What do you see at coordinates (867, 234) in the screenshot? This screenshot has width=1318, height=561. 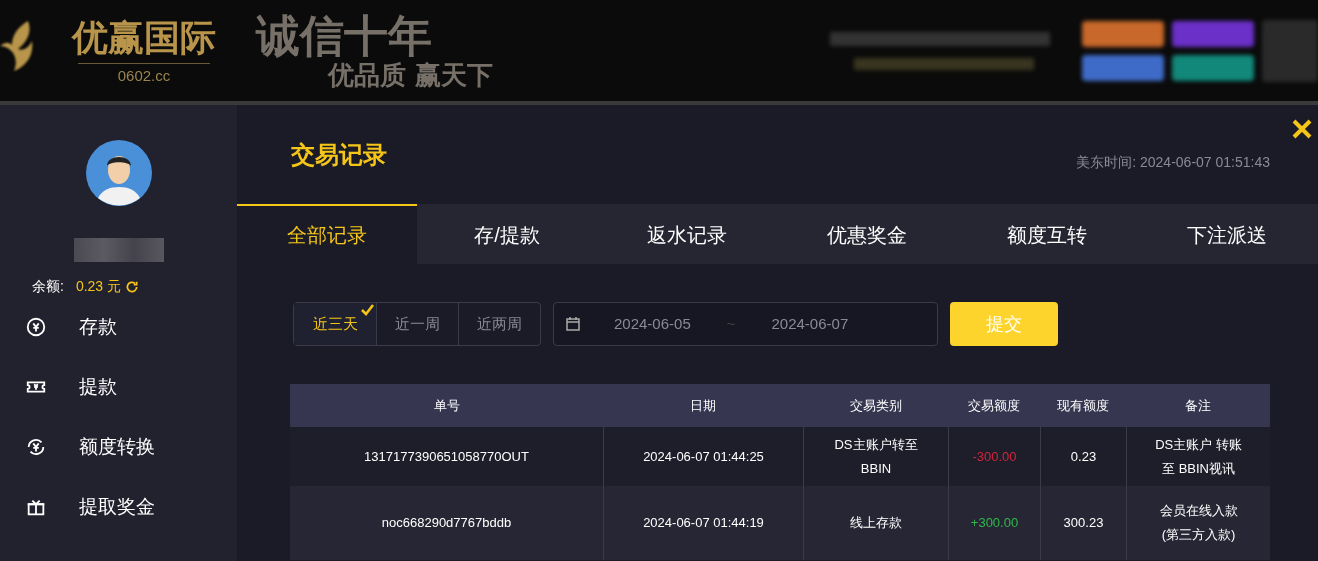 I see `tab: 优惠奖金` at bounding box center [867, 234].